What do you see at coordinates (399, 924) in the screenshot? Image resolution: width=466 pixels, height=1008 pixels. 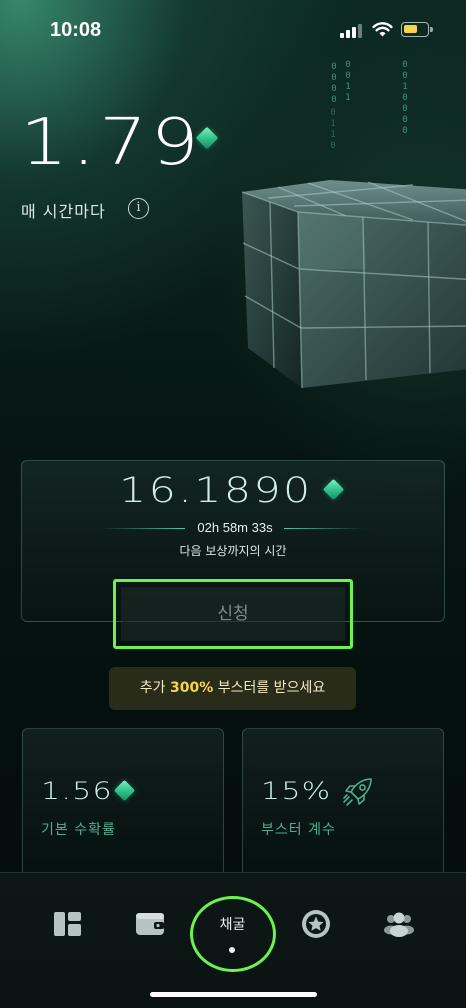 I see `users-icon` at bounding box center [399, 924].